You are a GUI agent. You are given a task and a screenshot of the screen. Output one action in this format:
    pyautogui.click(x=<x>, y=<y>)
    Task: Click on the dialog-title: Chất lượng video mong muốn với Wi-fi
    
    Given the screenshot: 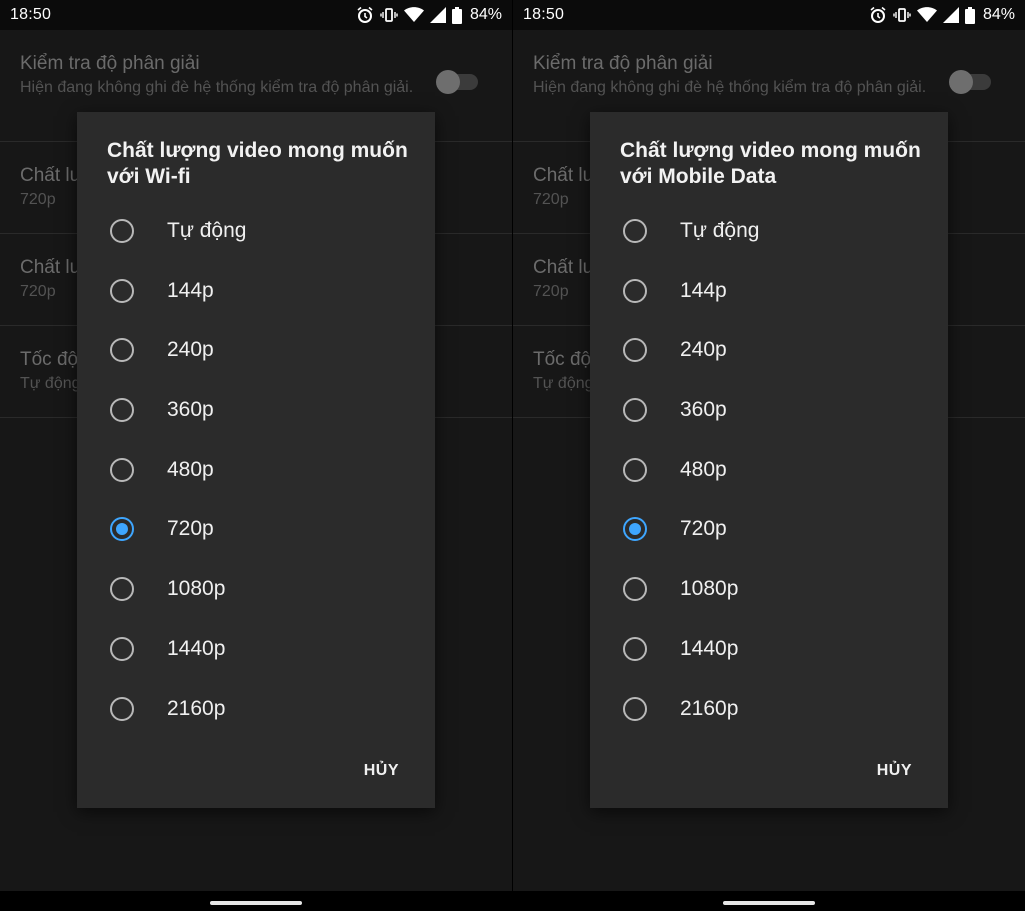 What is the action you would take?
    pyautogui.click(x=257, y=163)
    